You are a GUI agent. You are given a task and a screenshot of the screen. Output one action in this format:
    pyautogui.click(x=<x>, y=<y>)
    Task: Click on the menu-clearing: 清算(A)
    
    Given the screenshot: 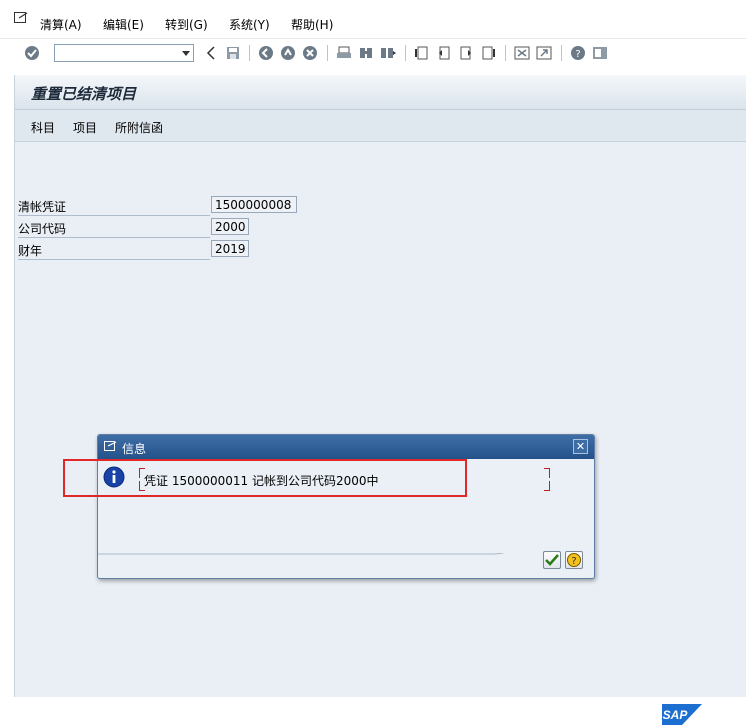 What is the action you would take?
    pyautogui.click(x=61, y=24)
    